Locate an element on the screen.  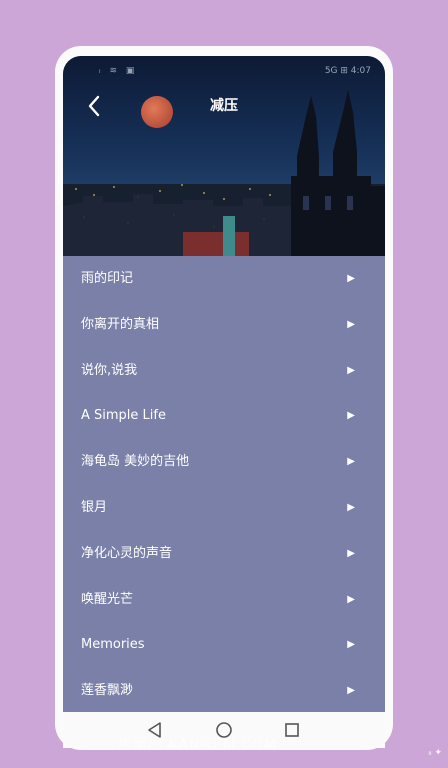
square-recents-icon is located at coordinates (292, 730).